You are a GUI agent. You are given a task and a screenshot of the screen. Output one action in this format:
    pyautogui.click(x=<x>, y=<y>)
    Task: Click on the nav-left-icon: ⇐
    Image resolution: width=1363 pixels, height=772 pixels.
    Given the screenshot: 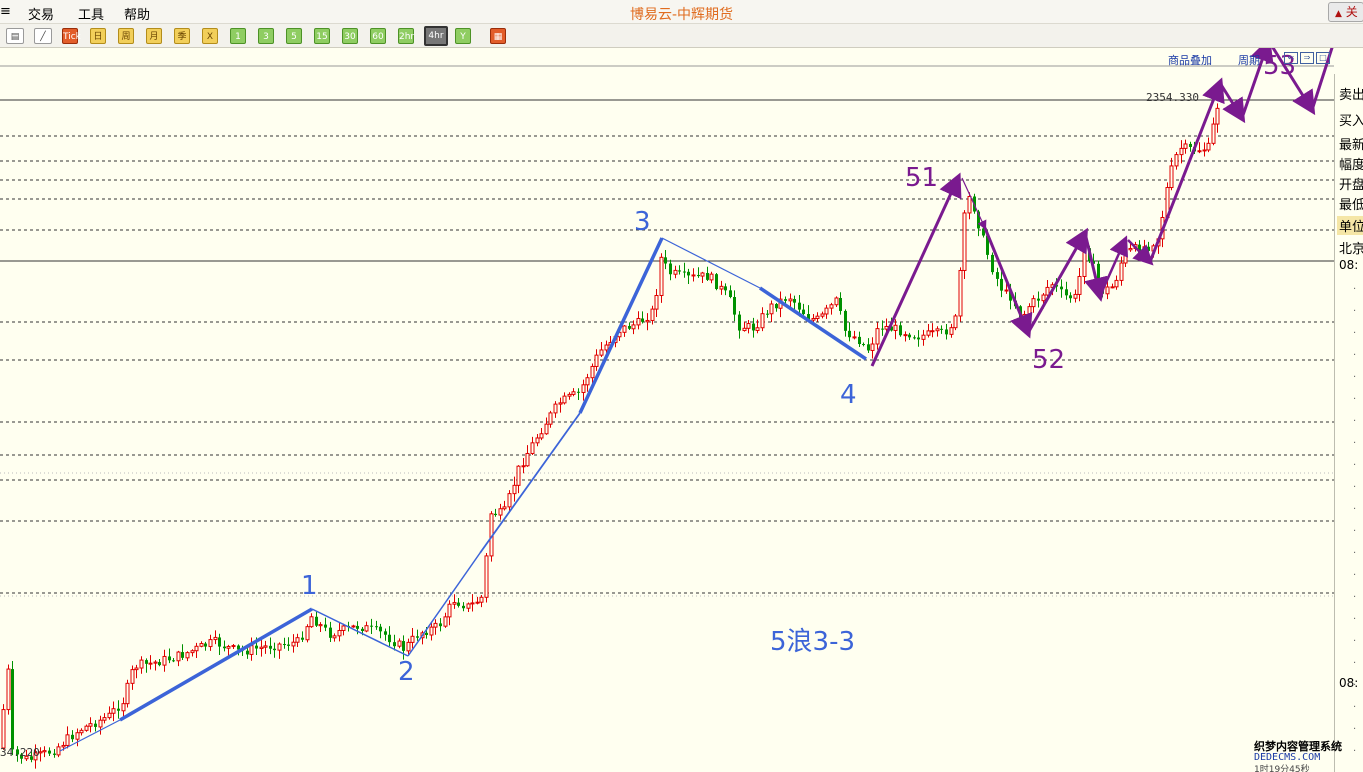 What is the action you would take?
    pyautogui.click(x=1291, y=58)
    